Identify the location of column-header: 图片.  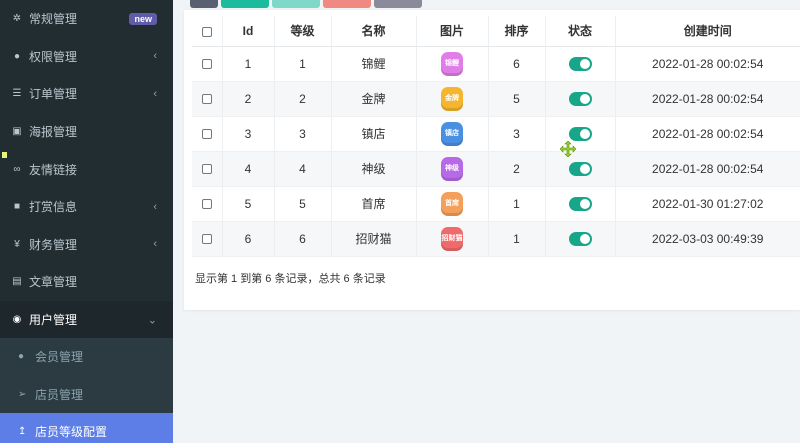
(451, 31).